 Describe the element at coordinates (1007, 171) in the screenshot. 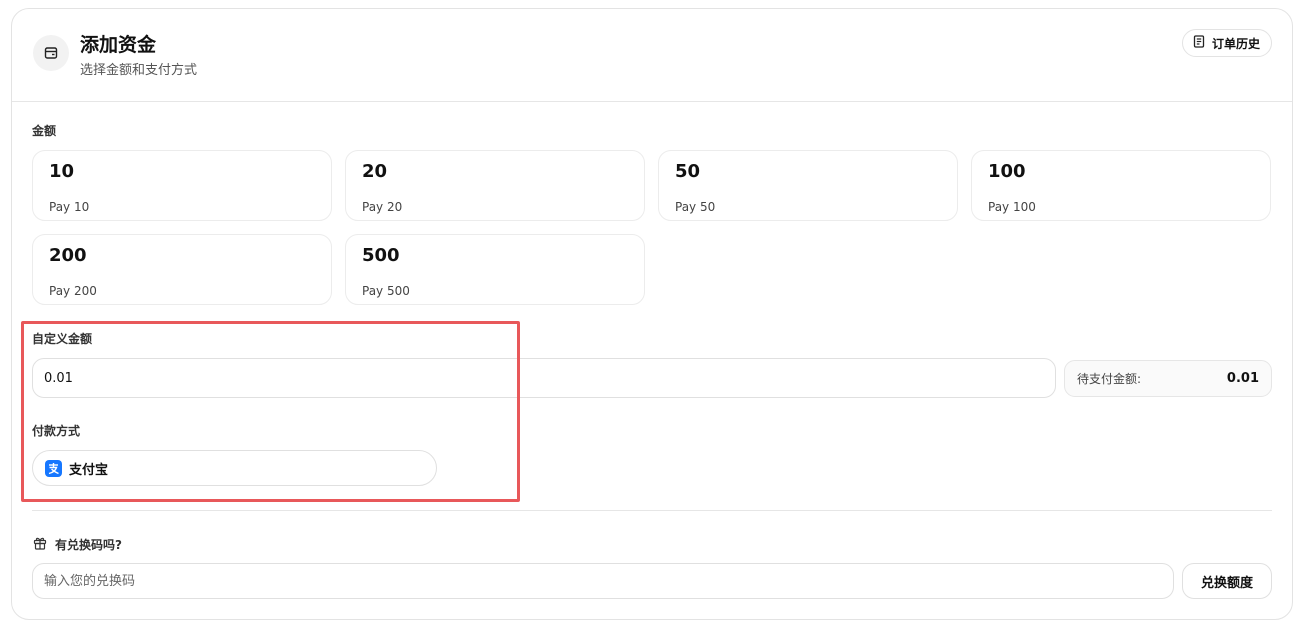

I see `amount-value: 100` at that location.